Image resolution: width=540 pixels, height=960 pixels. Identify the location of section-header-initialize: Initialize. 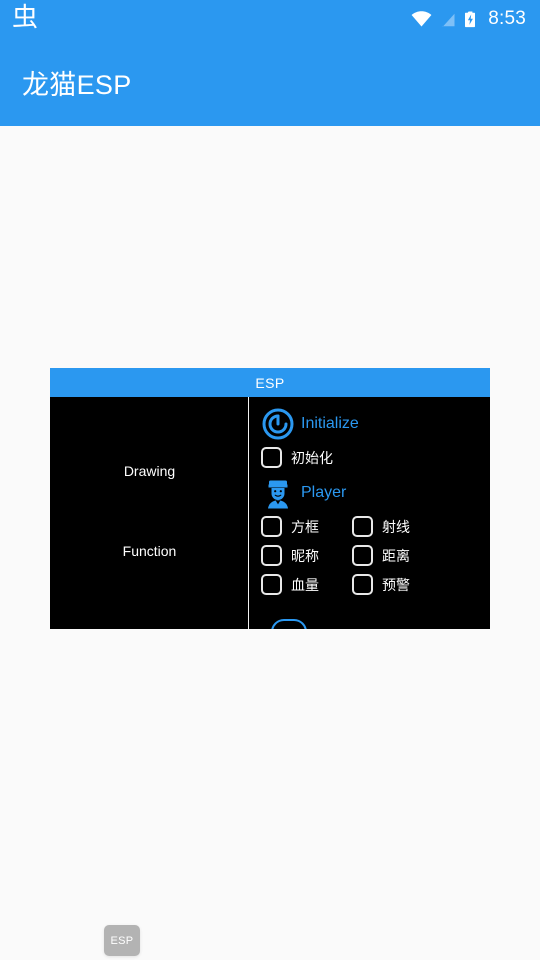
(375, 424).